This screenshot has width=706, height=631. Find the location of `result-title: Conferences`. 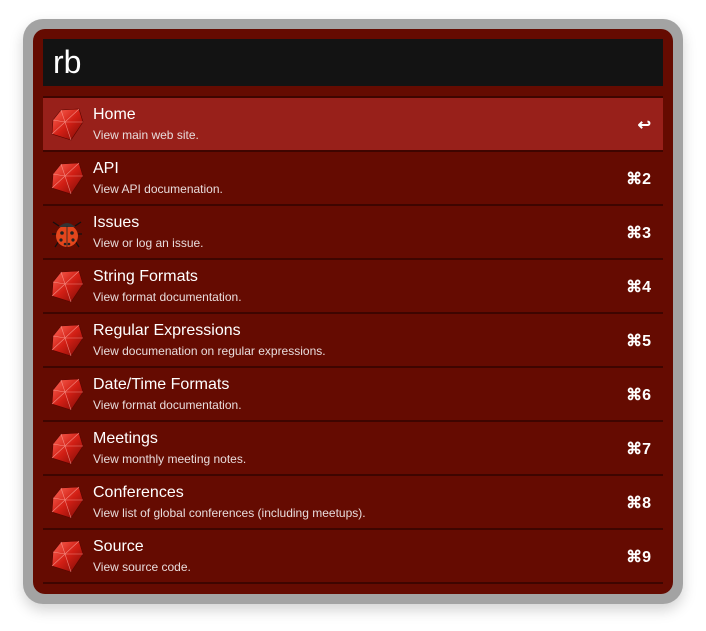

result-title: Conferences is located at coordinates (138, 492).